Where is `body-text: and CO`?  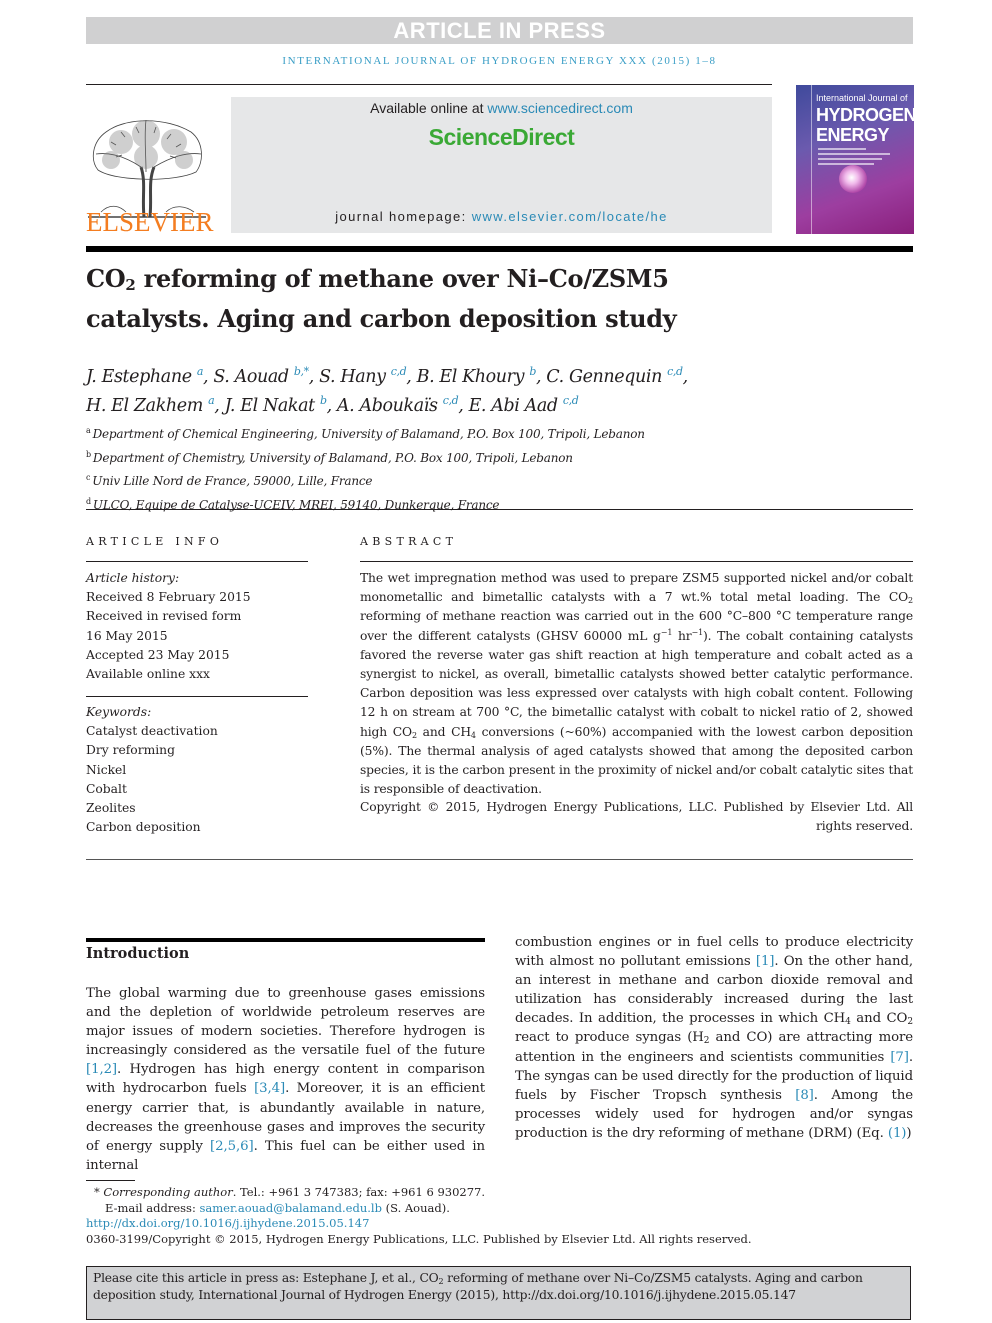 body-text: and CO is located at coordinates (879, 1019).